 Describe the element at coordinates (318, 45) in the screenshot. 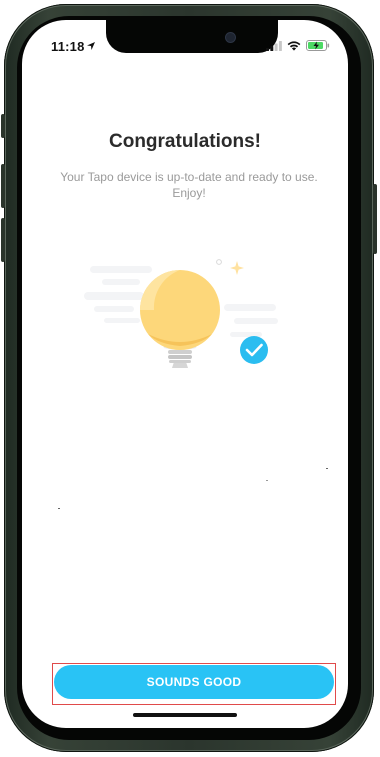

I see `battery-charging-icon` at that location.